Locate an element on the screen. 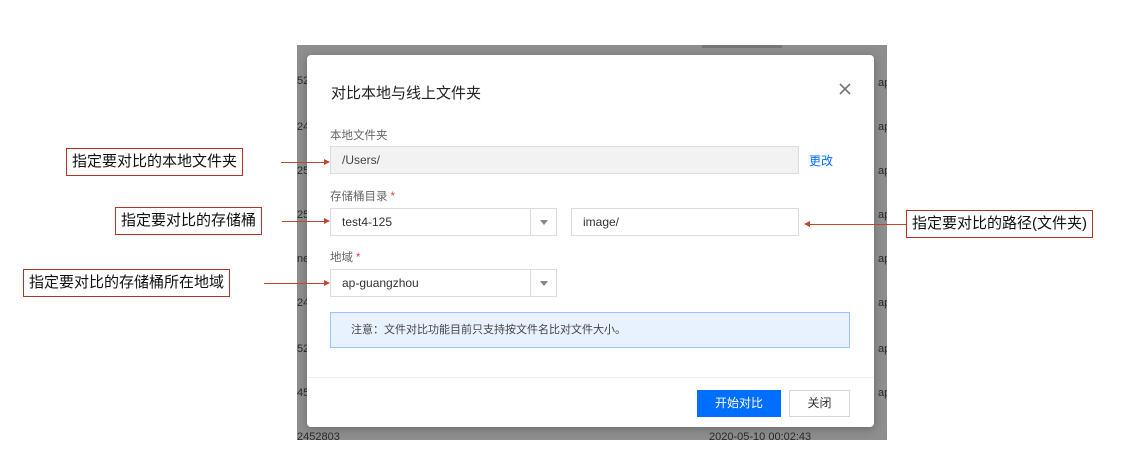 Image resolution: width=1130 pixels, height=464 pixels. local-folder-input: /Users/ is located at coordinates (564, 160).